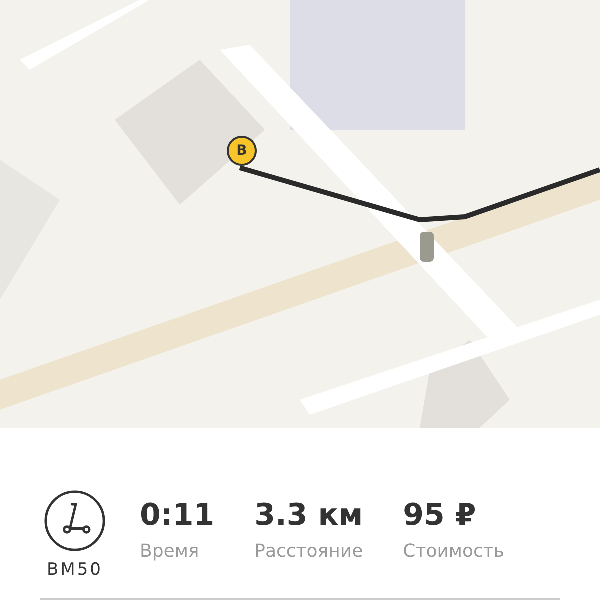 Image resolution: width=600 pixels, height=600 pixels. What do you see at coordinates (170, 551) in the screenshot?
I see `stat-label: Время` at bounding box center [170, 551].